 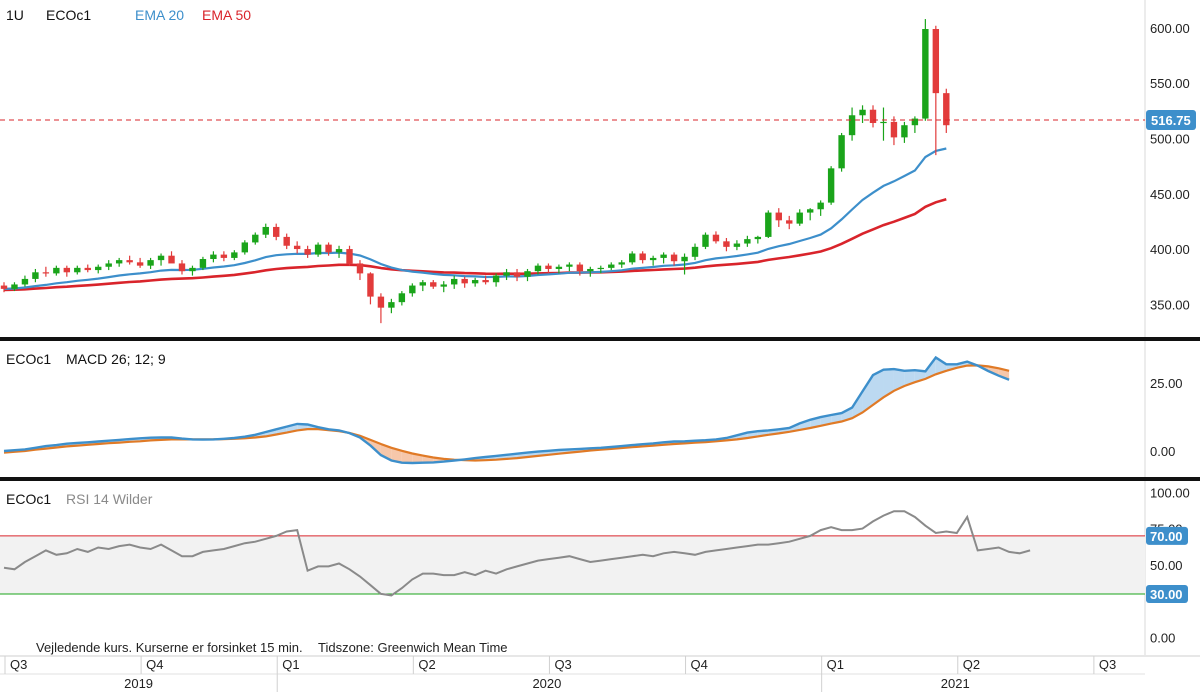 What do you see at coordinates (109, 499) in the screenshot?
I see `rsi-legend-label: RSI 14 Wilder` at bounding box center [109, 499].